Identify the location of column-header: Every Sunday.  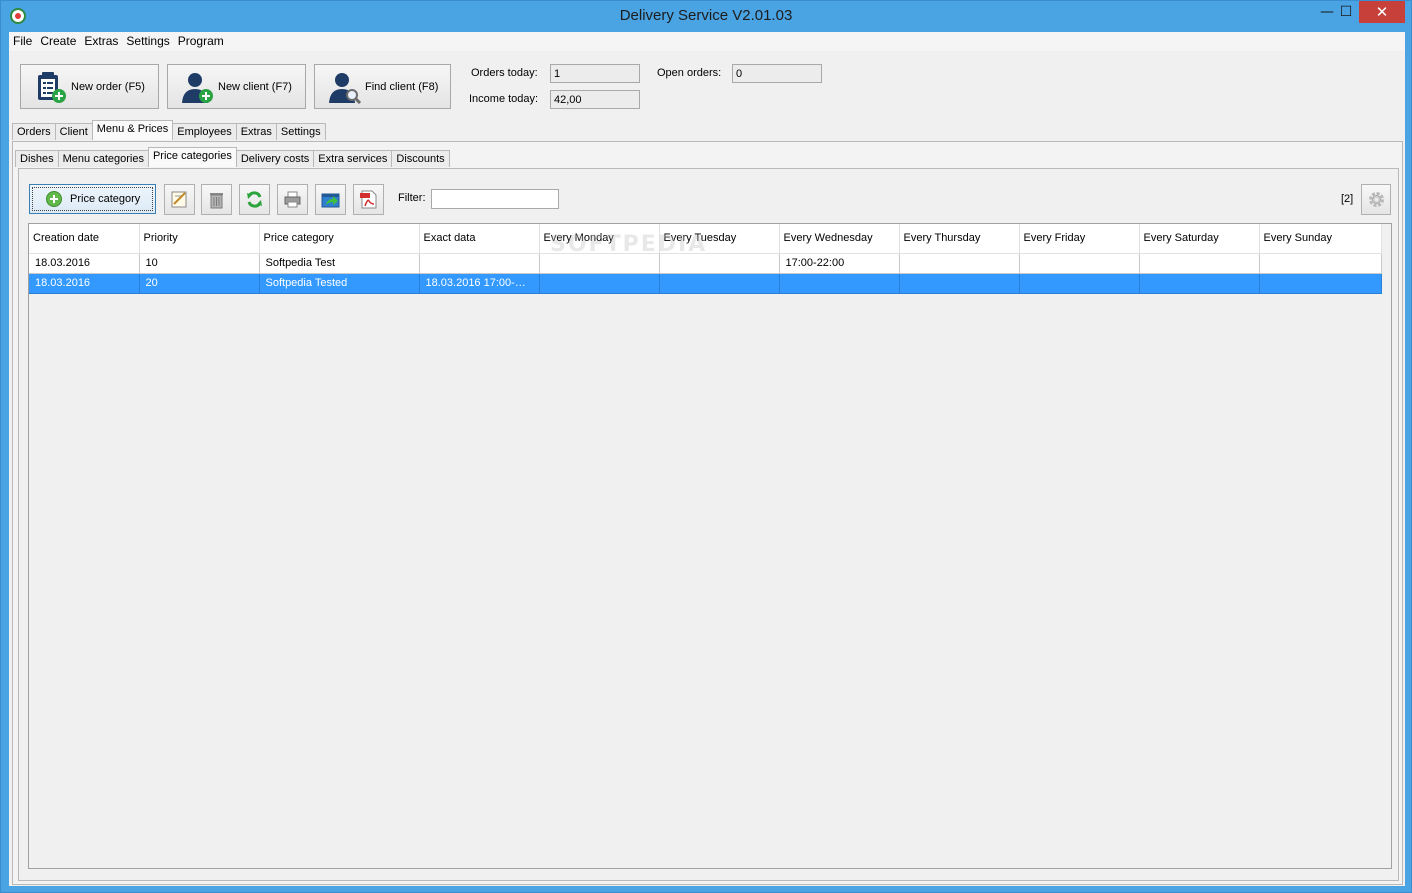
(1320, 239).